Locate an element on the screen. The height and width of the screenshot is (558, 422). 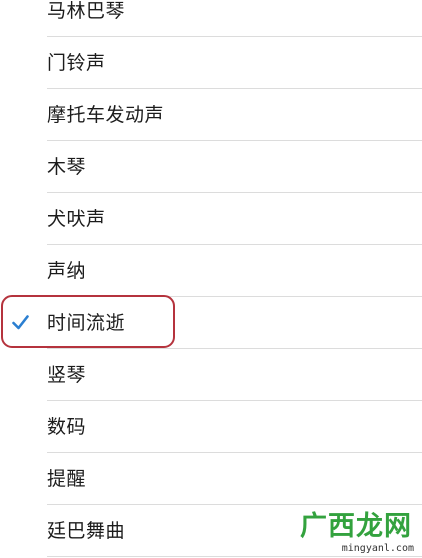
list-item-label: 提醒 is located at coordinates (67, 479).